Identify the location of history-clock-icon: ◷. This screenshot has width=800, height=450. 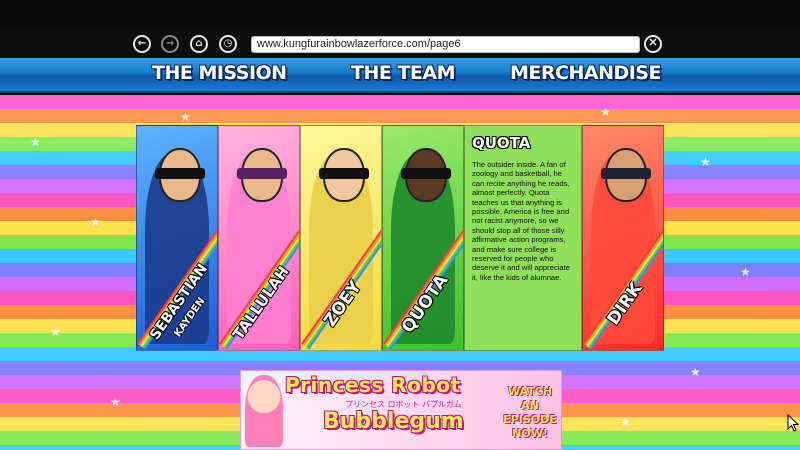
(228, 44).